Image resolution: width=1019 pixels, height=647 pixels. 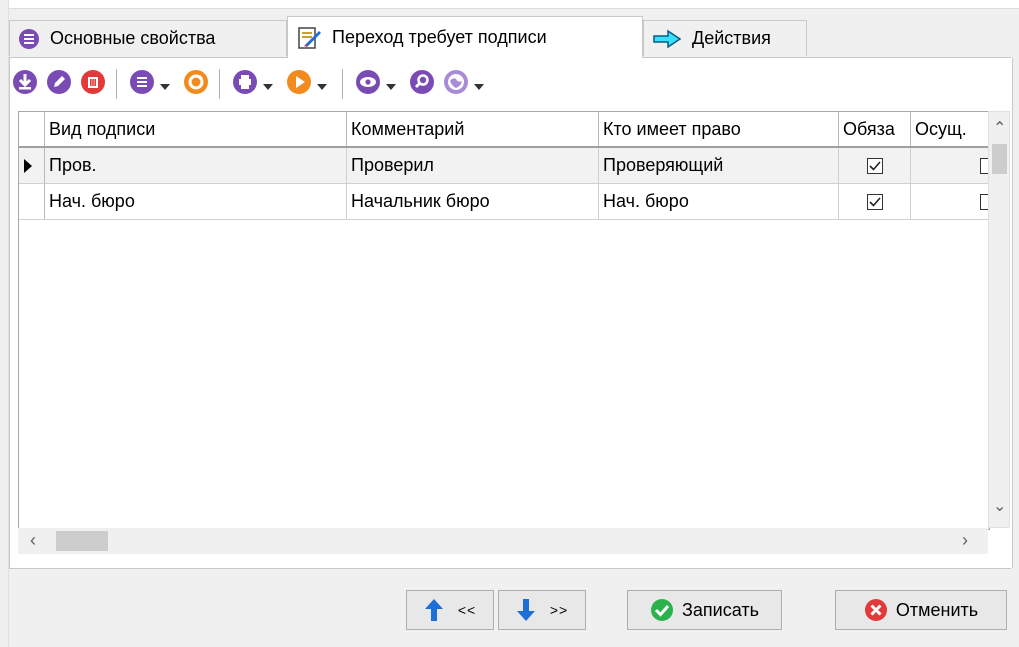 I want to click on view-icon, so click(x=368, y=84).